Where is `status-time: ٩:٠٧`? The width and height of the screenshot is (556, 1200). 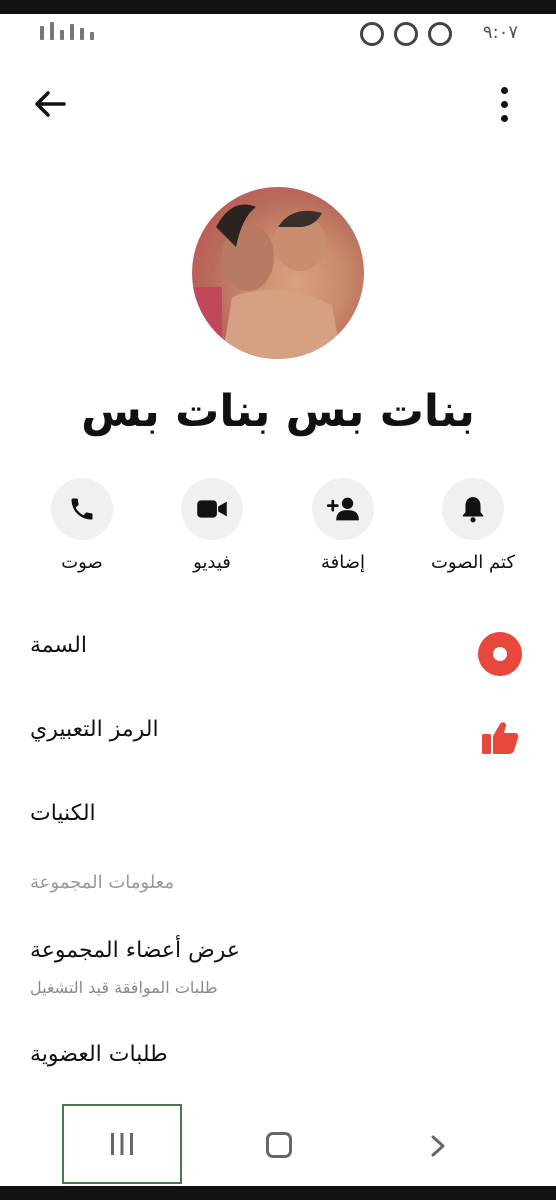
status-time: ٩:٠٧ is located at coordinates (500, 32).